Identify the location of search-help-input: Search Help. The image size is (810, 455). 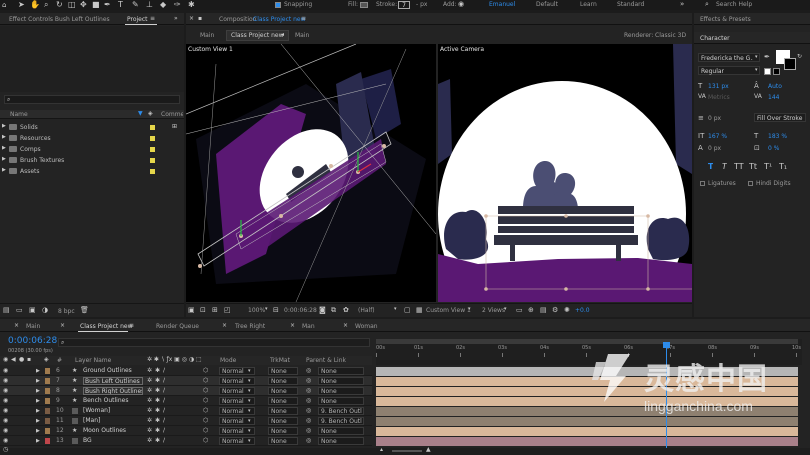
(761, 4).